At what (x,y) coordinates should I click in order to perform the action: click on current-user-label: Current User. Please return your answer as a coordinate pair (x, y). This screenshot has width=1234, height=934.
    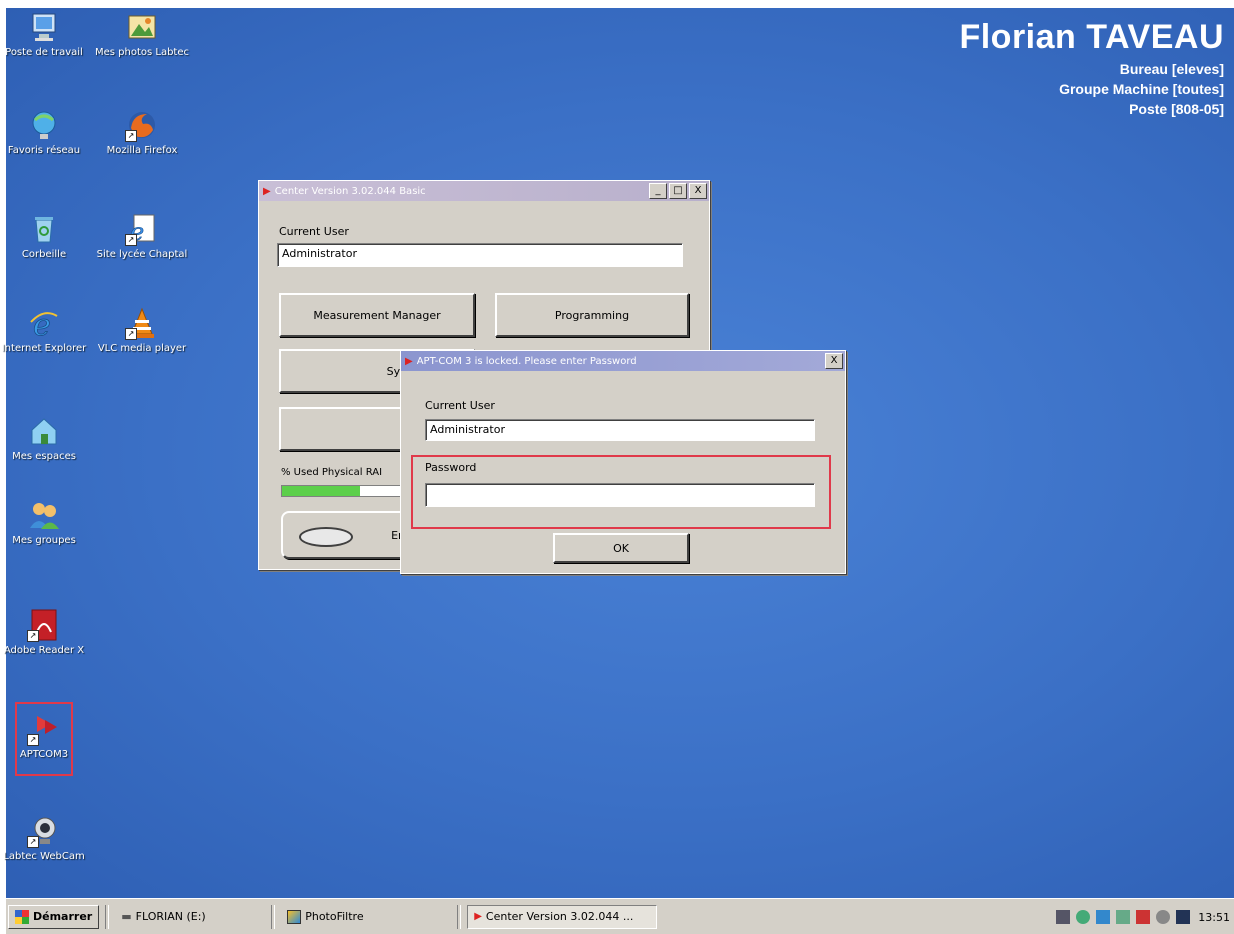
    Looking at the image, I should click on (314, 231).